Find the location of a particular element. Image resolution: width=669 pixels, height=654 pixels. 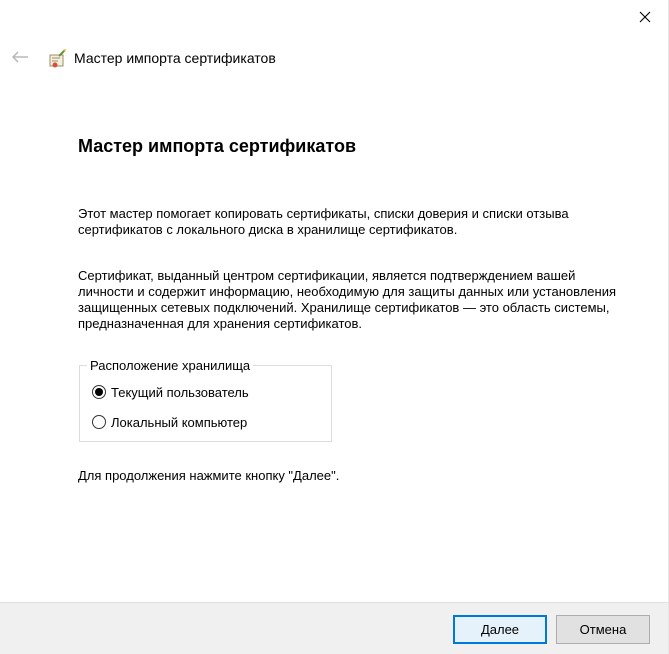

radio-local-machine-label: Локальный компьютер is located at coordinates (179, 422).